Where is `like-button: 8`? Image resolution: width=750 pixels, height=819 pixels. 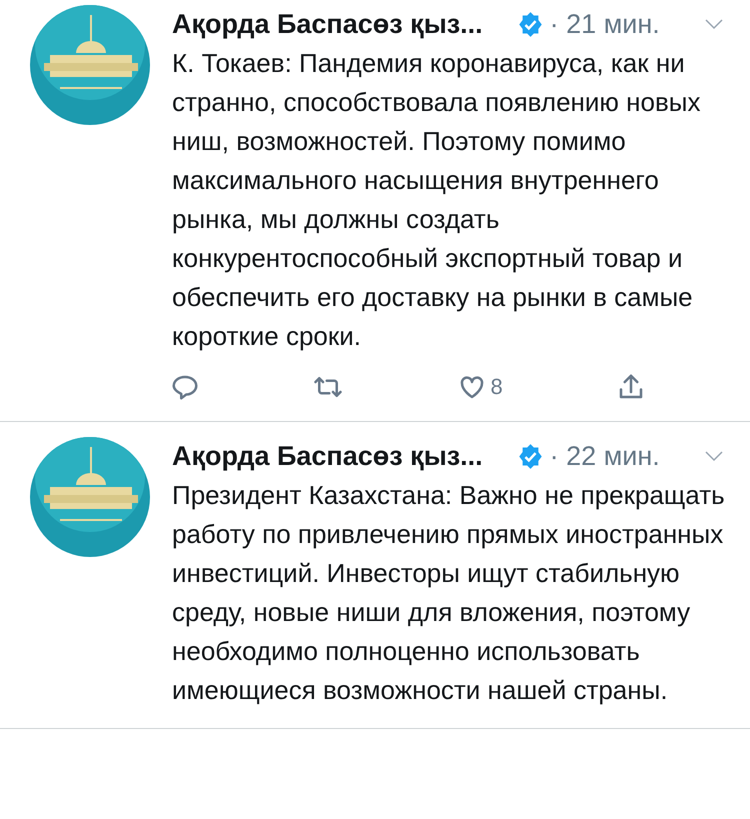 like-button: 8 is located at coordinates (479, 386).